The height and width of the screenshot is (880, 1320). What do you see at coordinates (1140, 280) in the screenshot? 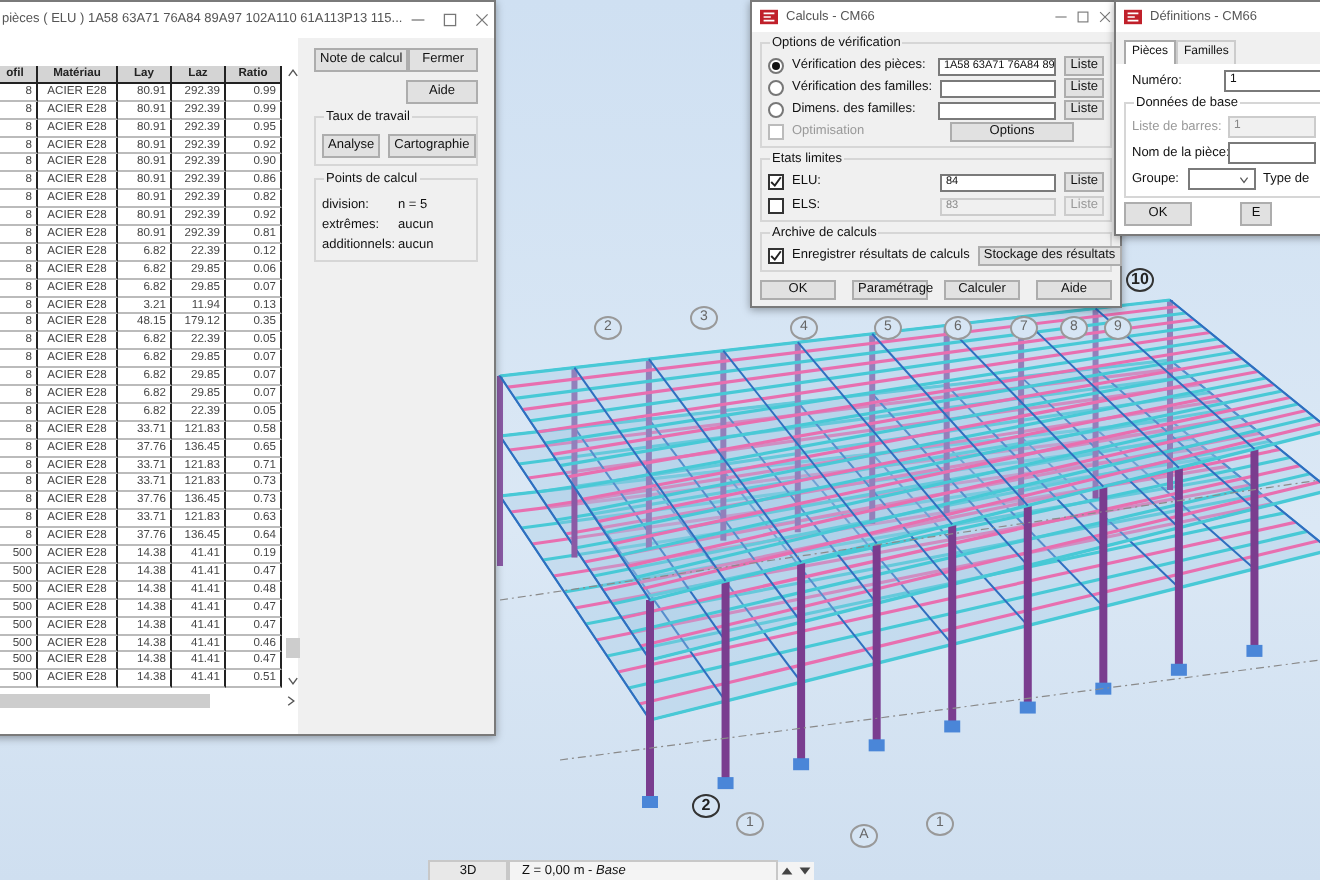
I see `grid-marker: 10` at bounding box center [1140, 280].